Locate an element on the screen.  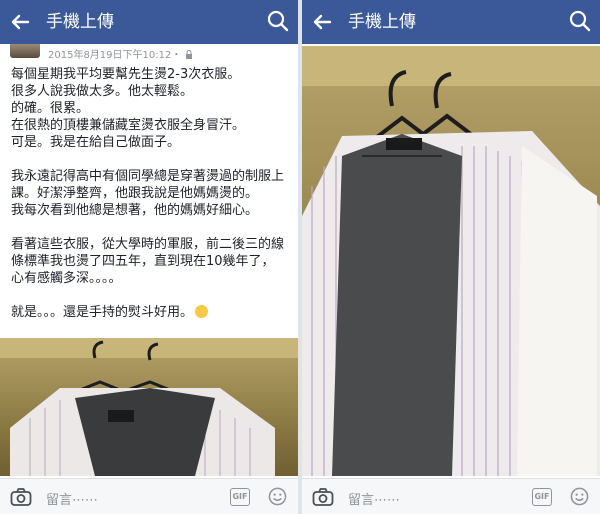
post-line: 看著這些衣服，從大學時的軍服，前二後三的線 is located at coordinates (148, 244).